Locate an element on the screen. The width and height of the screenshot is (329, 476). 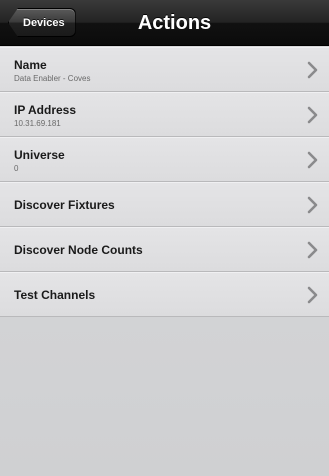
discover-fixtures-row: Discover Fixtures is located at coordinates (164, 204).